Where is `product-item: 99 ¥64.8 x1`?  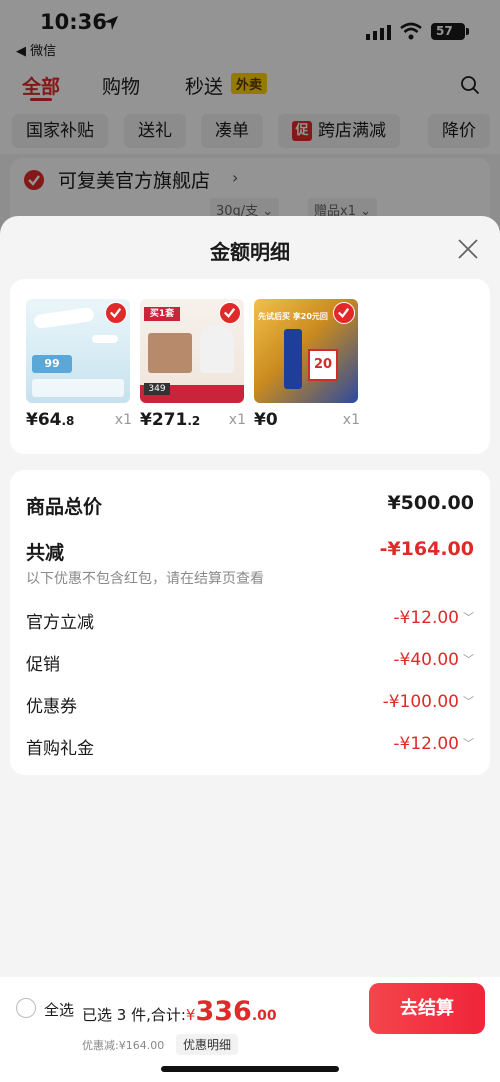
product-item: 99 ¥64.8 x1 is located at coordinates (79, 364).